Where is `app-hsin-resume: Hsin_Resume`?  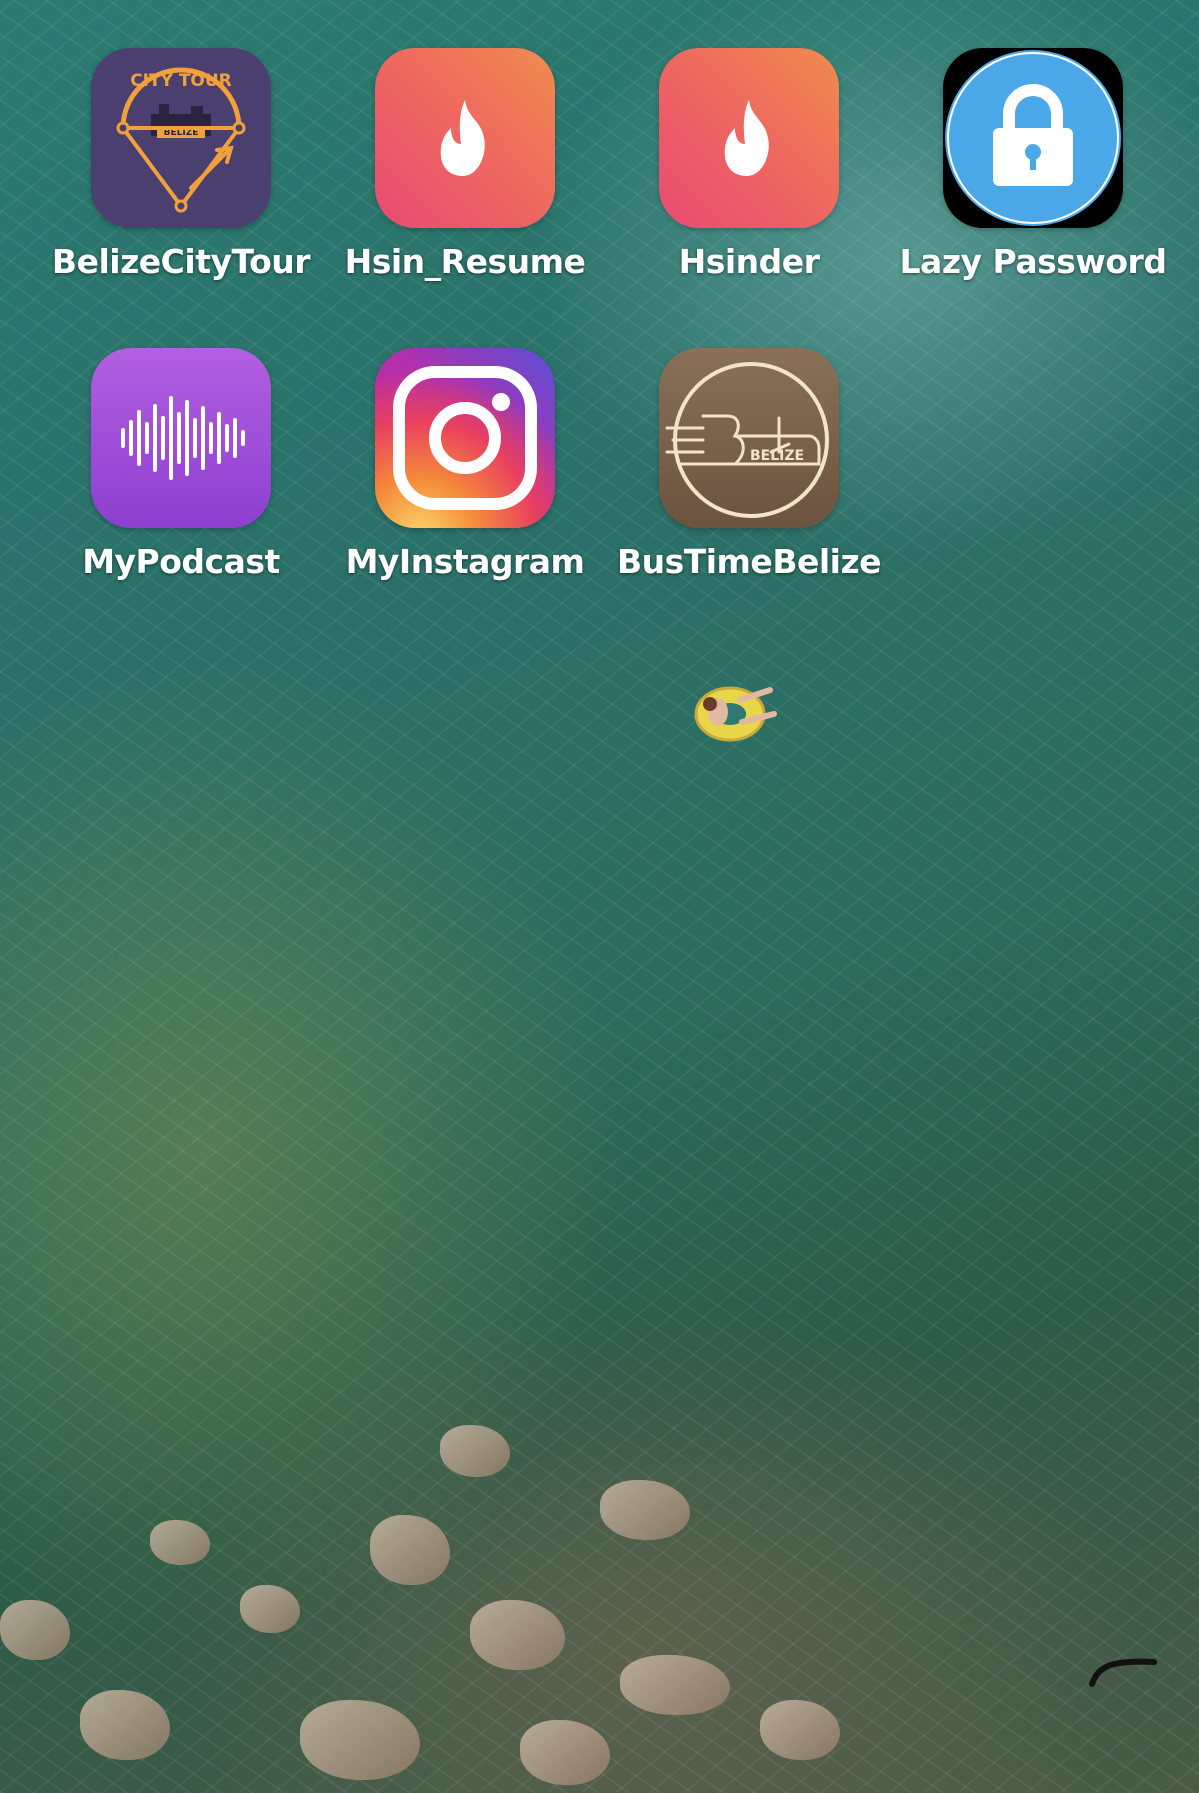
app-hsin-resume: Hsin_Resume is located at coordinates (465, 164).